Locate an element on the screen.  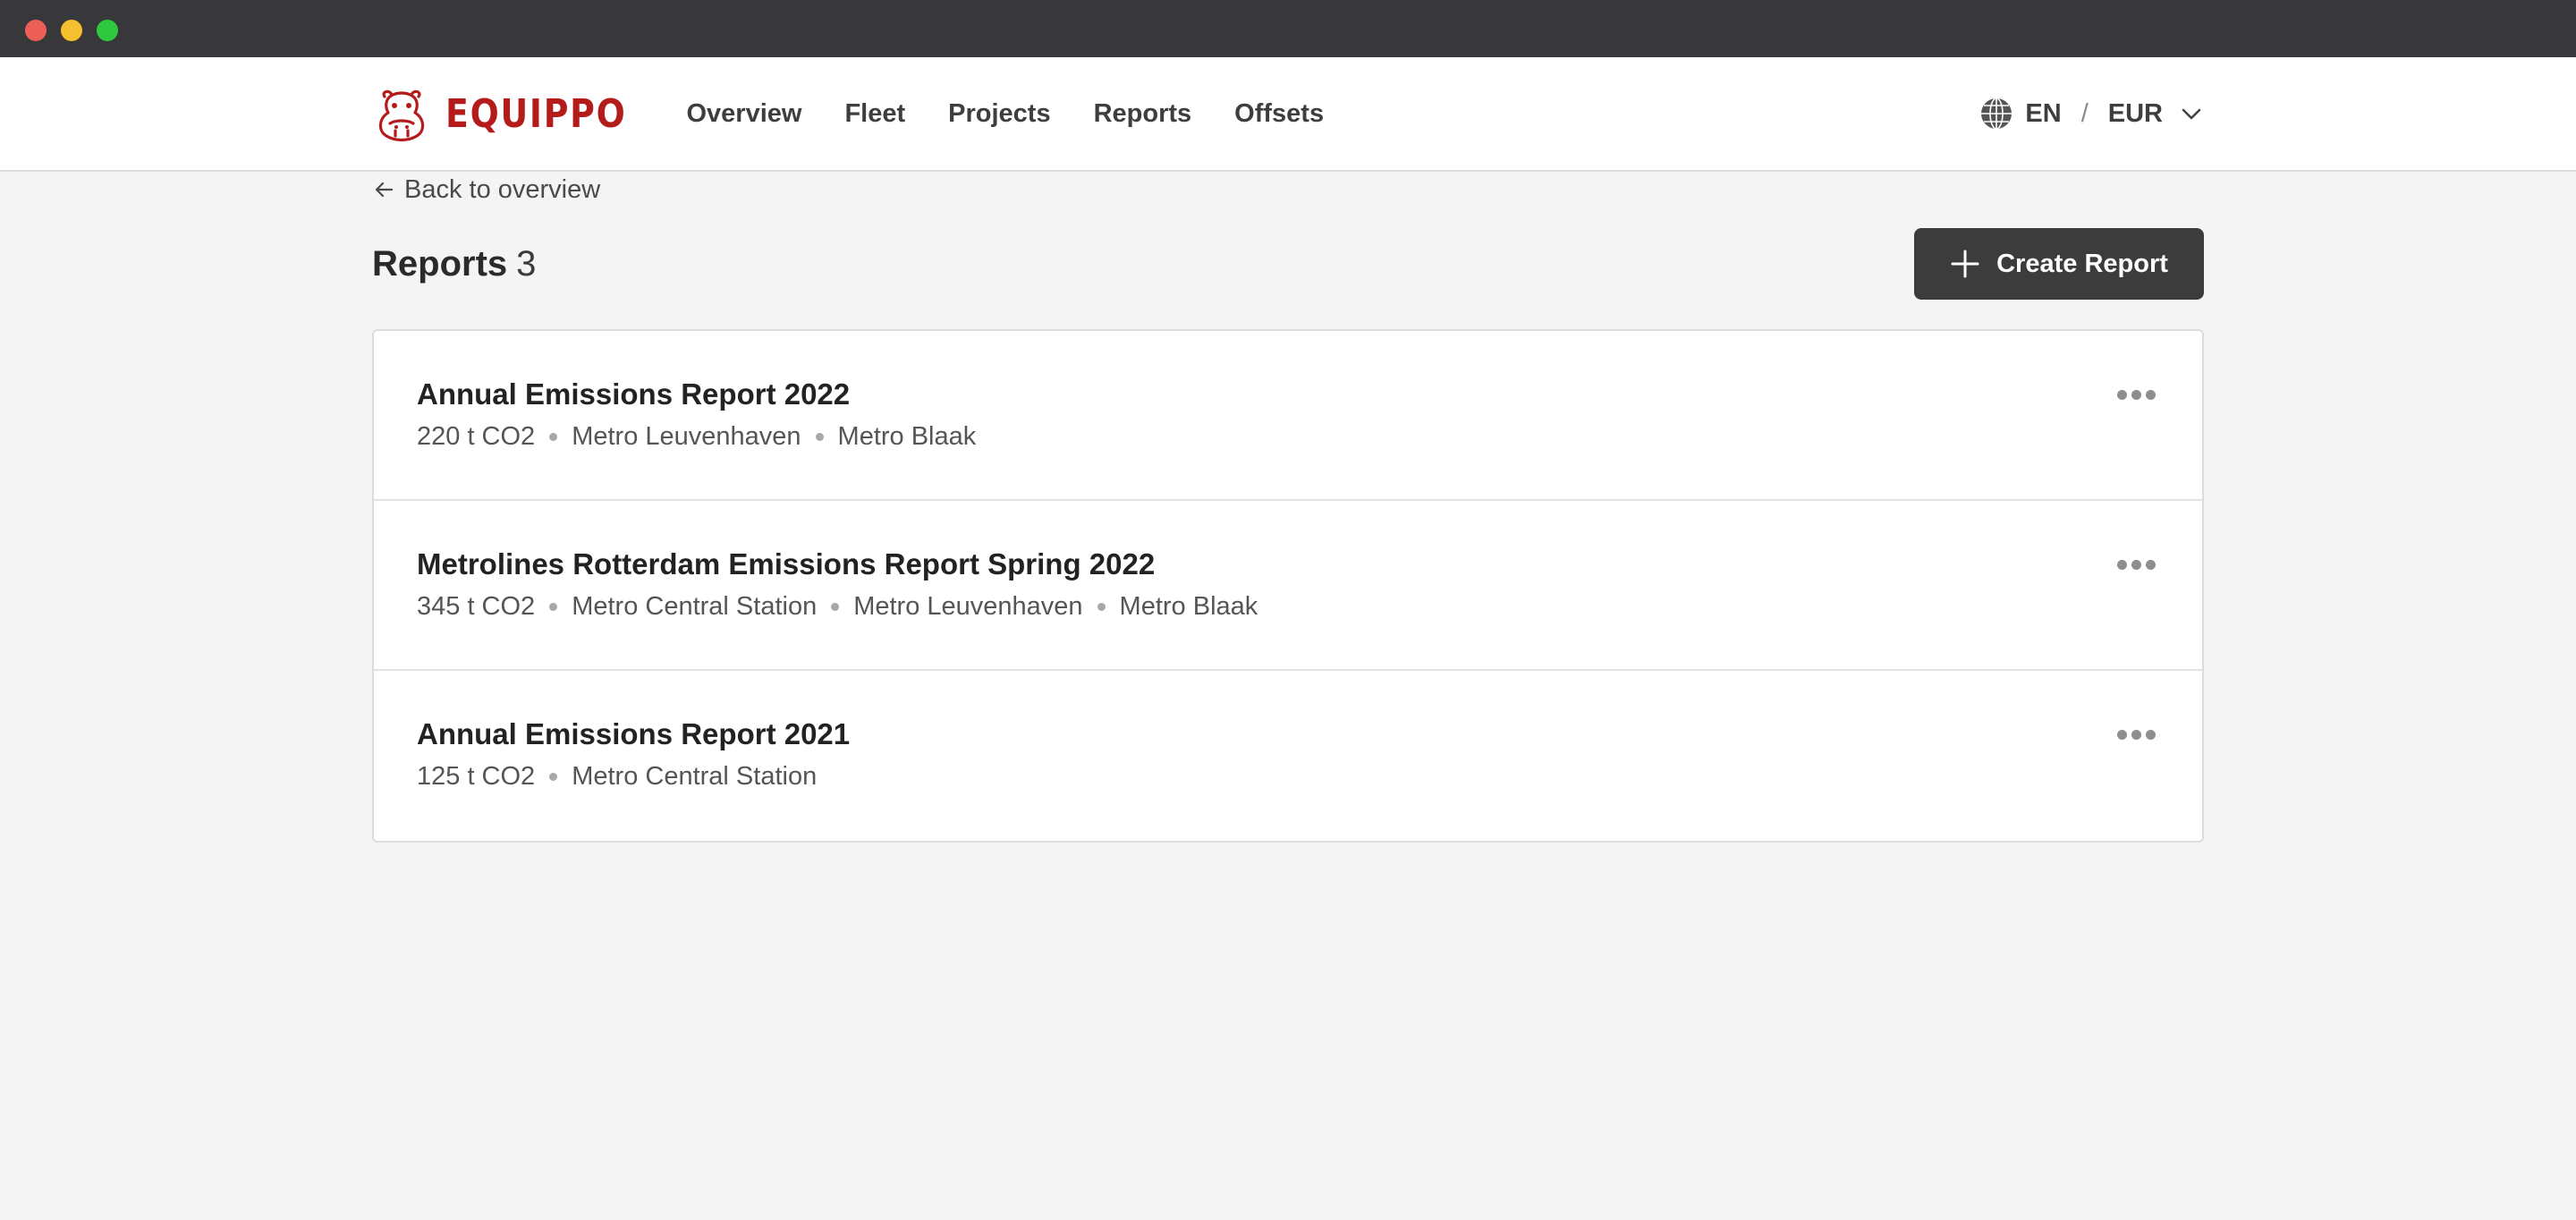
page-title-text: Reports is located at coordinates (440, 263).